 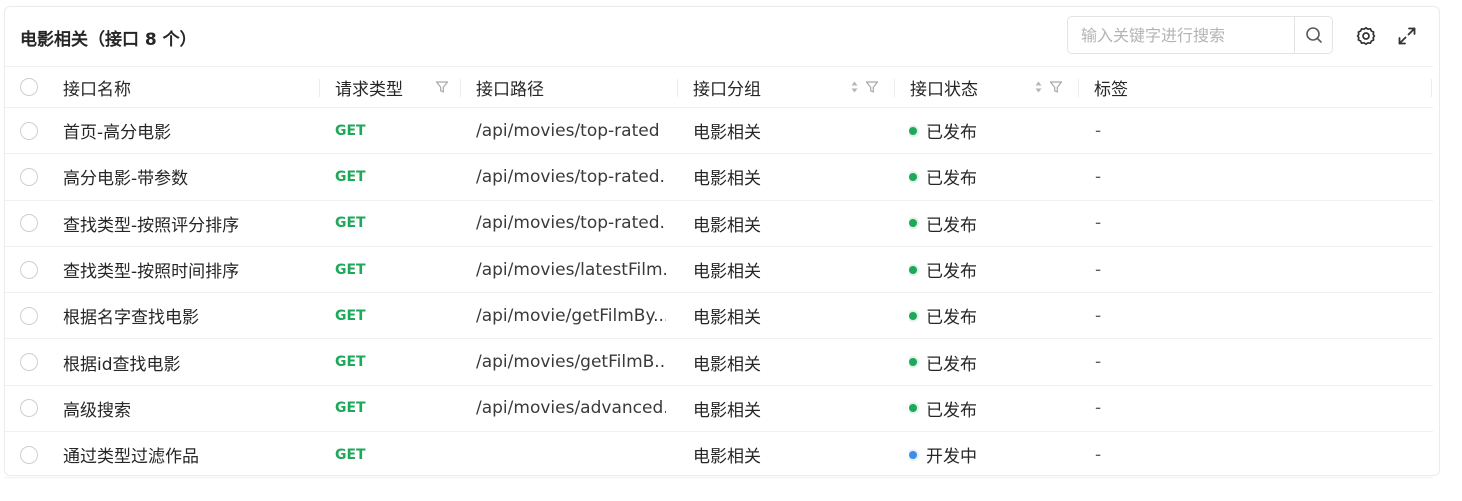 What do you see at coordinates (1111, 89) in the screenshot?
I see `column-header-tags: 标签` at bounding box center [1111, 89].